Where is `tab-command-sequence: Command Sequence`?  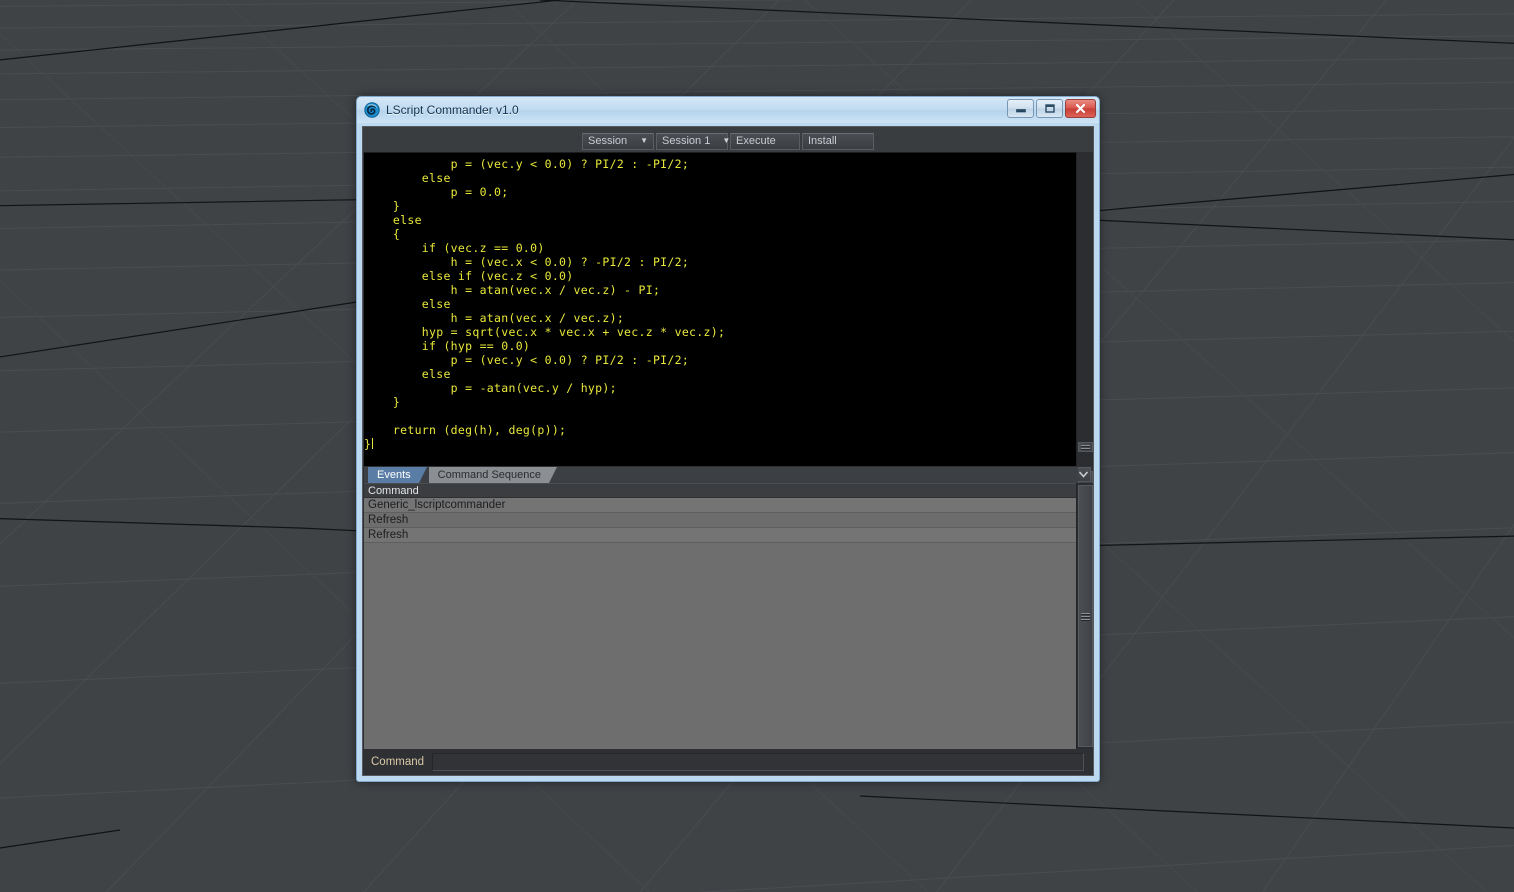 tab-command-sequence: Command Sequence is located at coordinates (493, 475).